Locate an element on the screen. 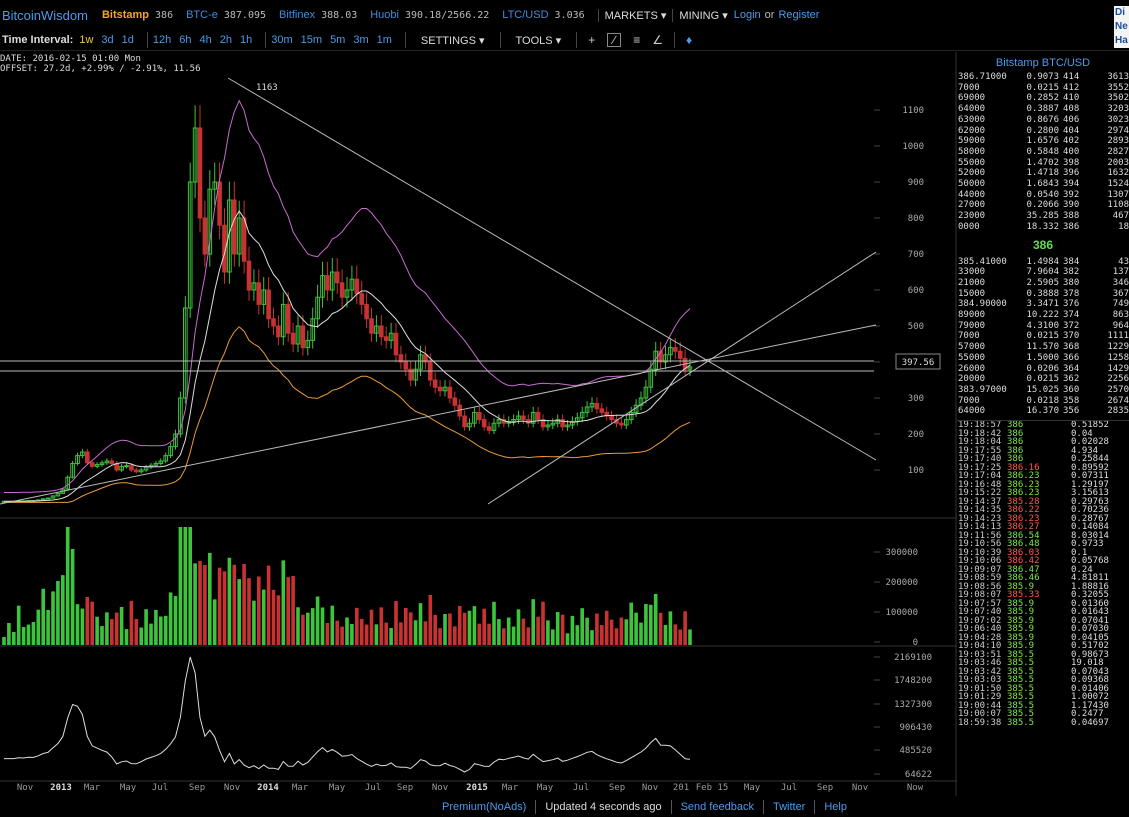  tools-menu: TOOLS ▾ is located at coordinates (539, 40).